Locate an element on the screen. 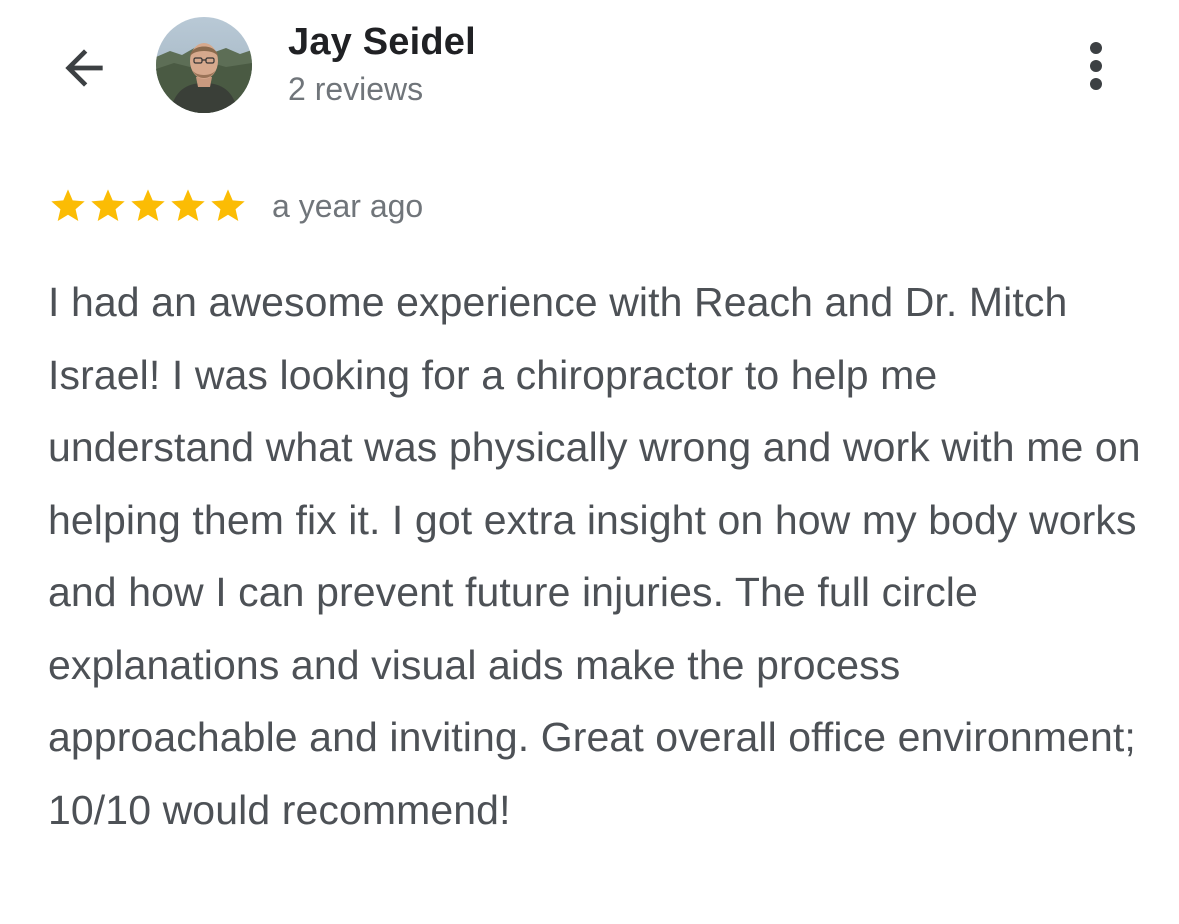 The height and width of the screenshot is (924, 1179). more-options-button is located at coordinates (1096, 66).